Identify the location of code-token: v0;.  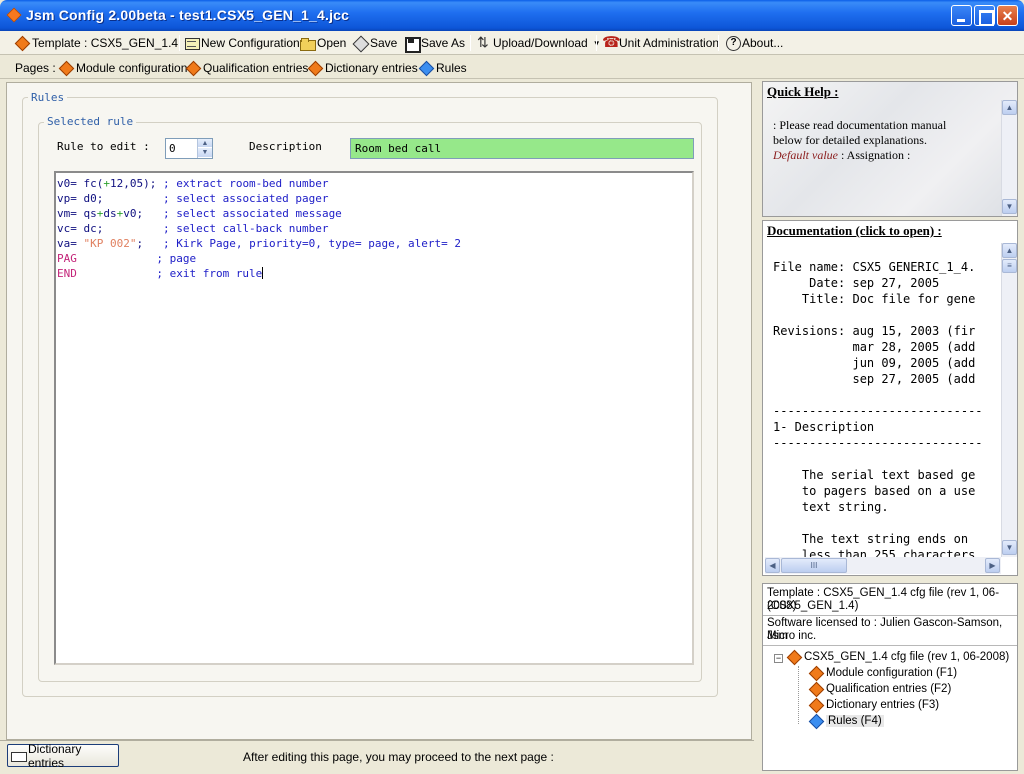
(143, 213).